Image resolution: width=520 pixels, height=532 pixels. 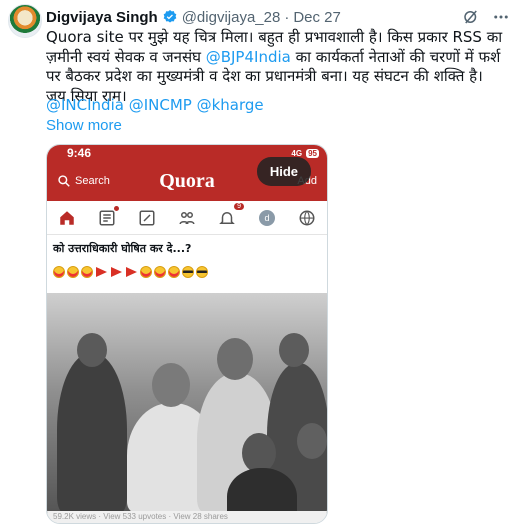 I want to click on tweet-header: Digvijaya Singh @digvijaya_28 · Dec 27, so click(x=278, y=17).